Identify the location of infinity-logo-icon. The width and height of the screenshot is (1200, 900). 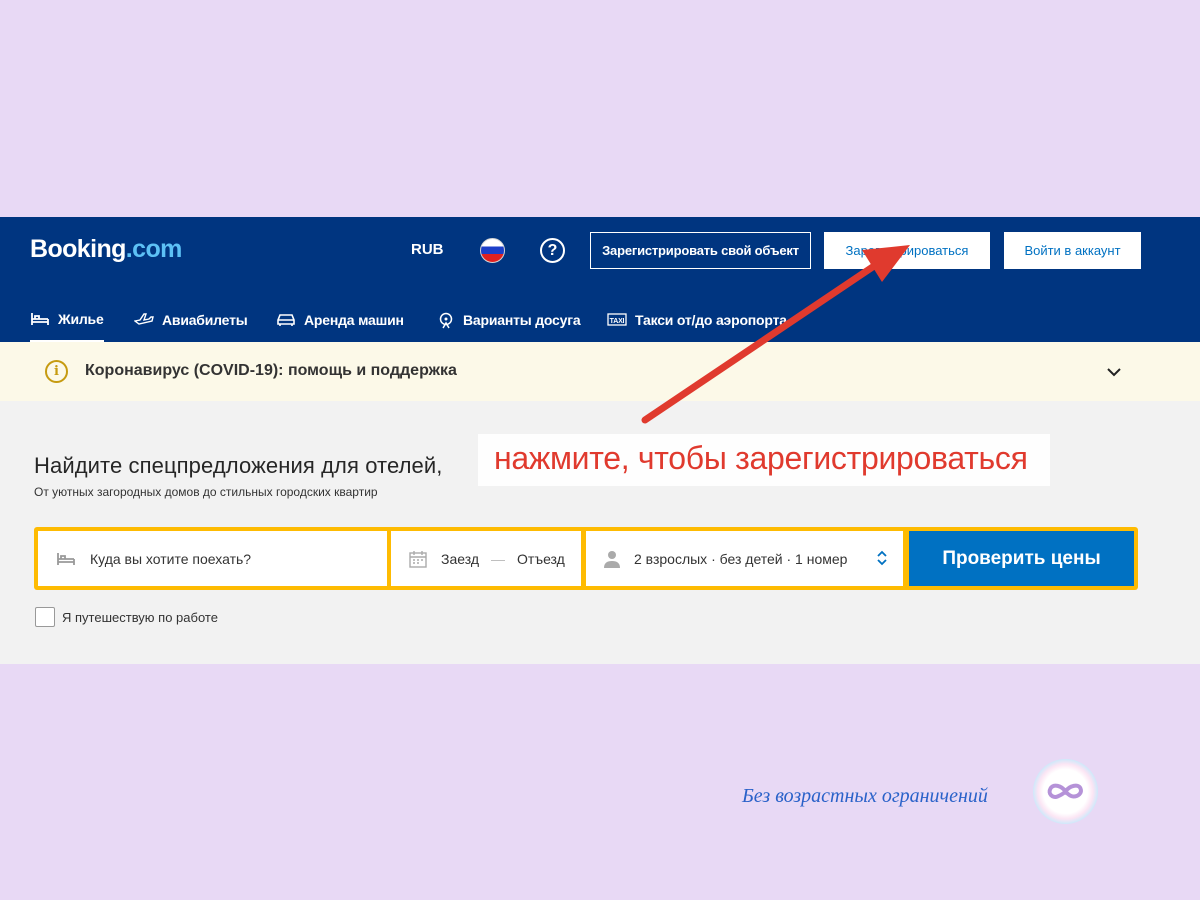
(1065, 791).